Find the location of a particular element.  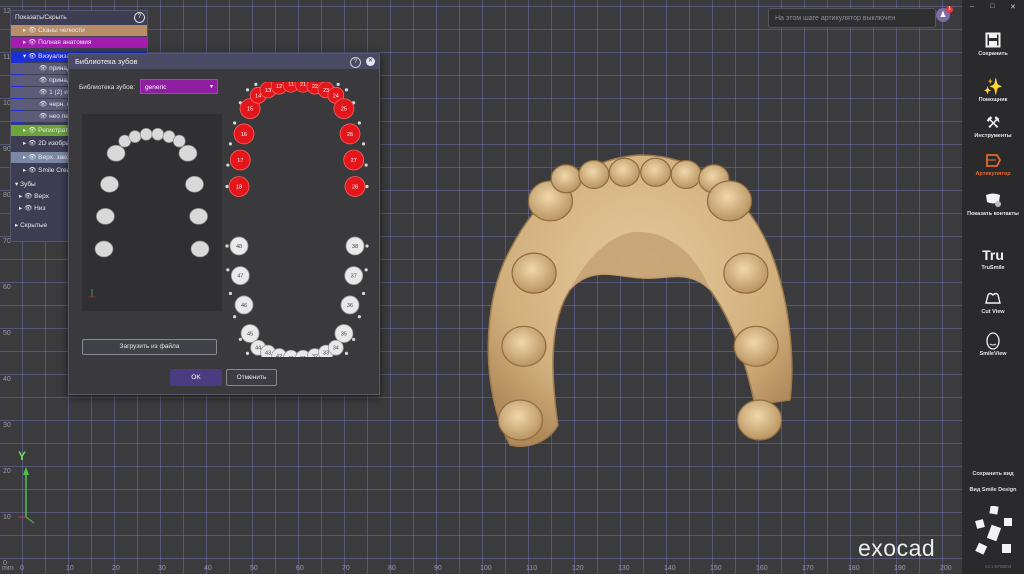

tooth-number: 14 is located at coordinates (258, 96).